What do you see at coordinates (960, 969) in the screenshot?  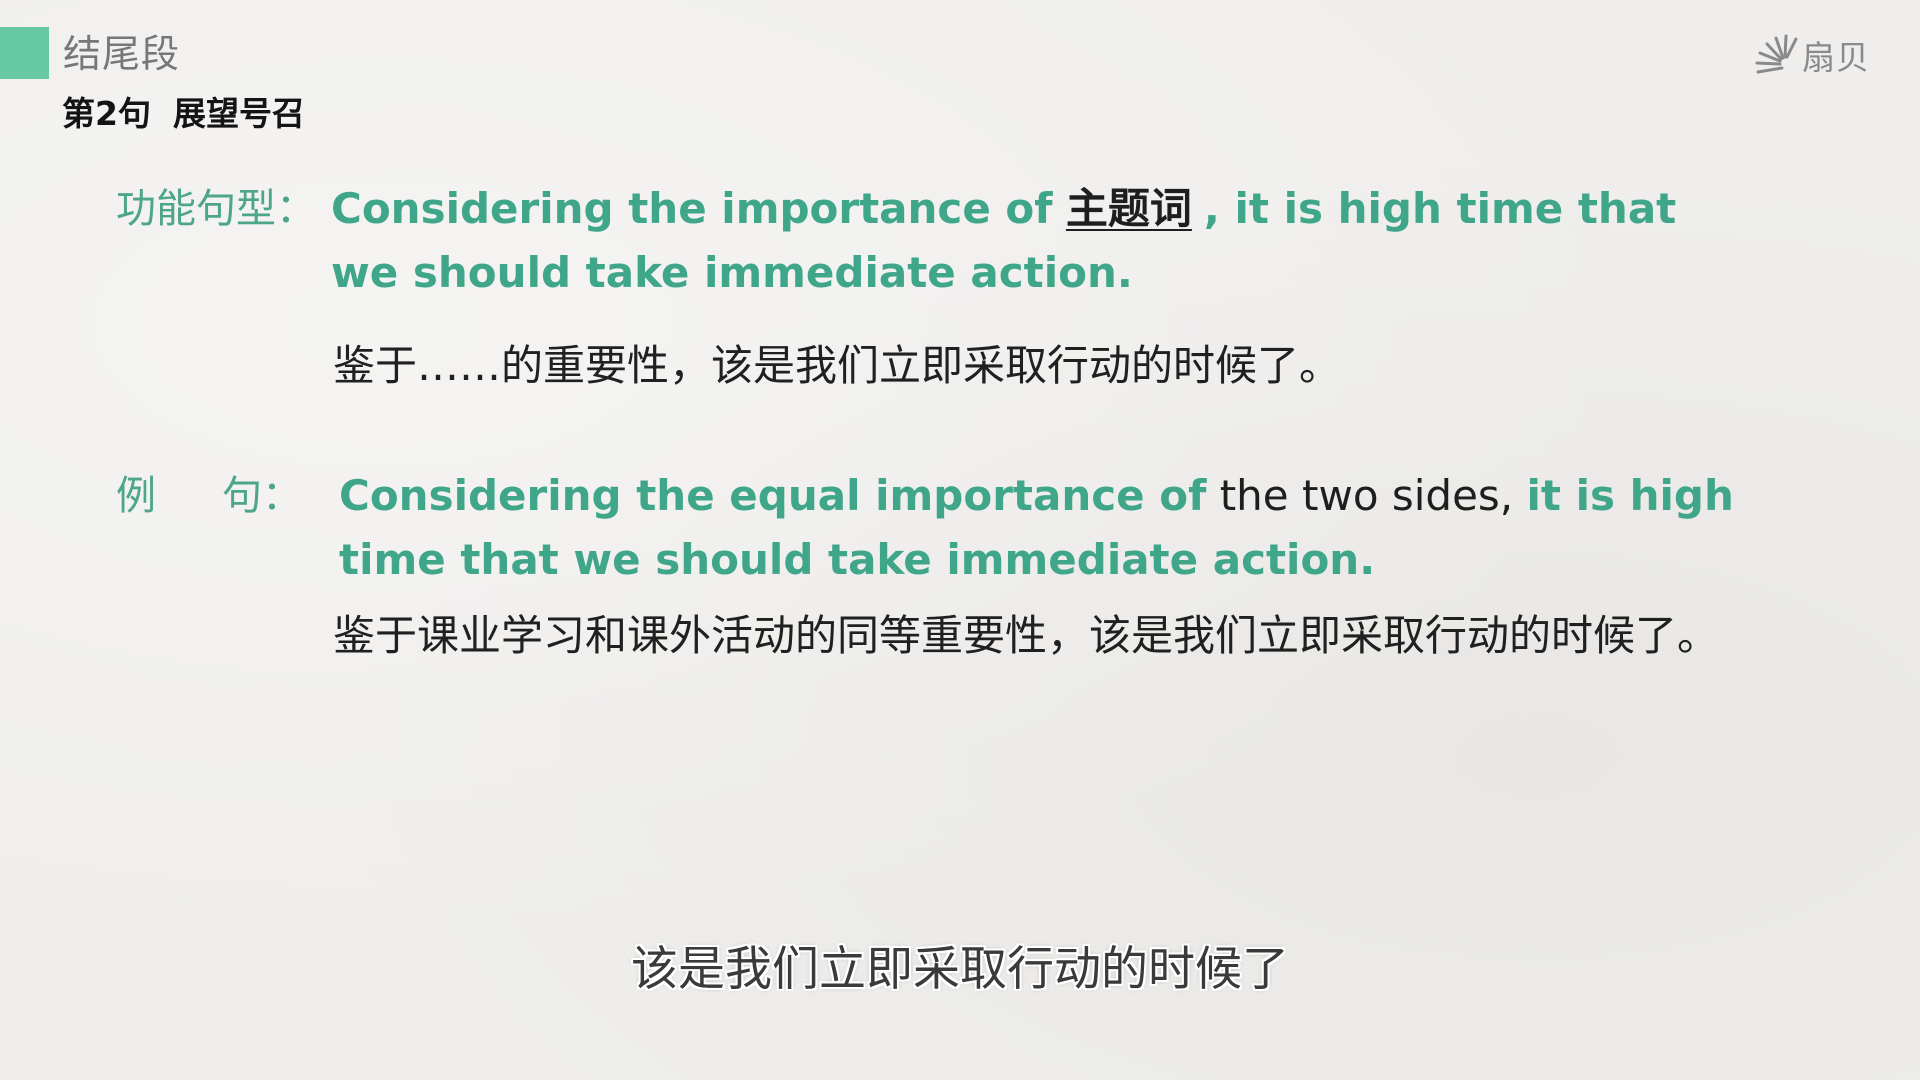 I see `video-subtitle: 该是我们立即采取行动的时候了` at bounding box center [960, 969].